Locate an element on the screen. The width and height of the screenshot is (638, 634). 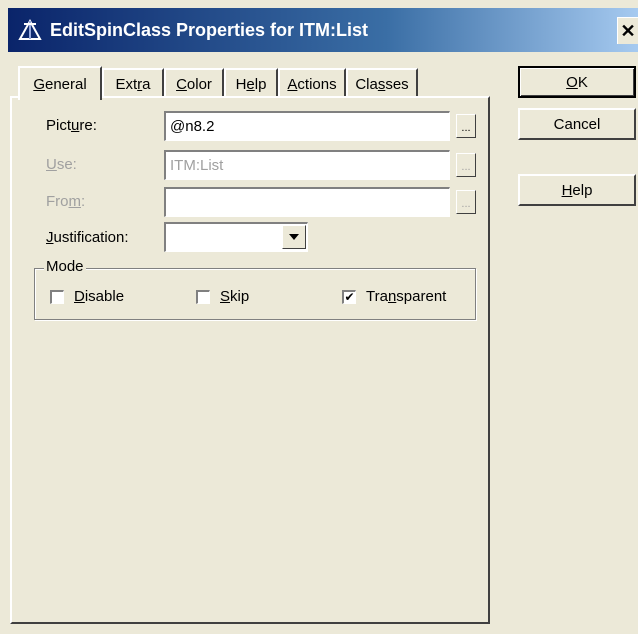
mode-group-label: Mode is located at coordinates (65, 266).